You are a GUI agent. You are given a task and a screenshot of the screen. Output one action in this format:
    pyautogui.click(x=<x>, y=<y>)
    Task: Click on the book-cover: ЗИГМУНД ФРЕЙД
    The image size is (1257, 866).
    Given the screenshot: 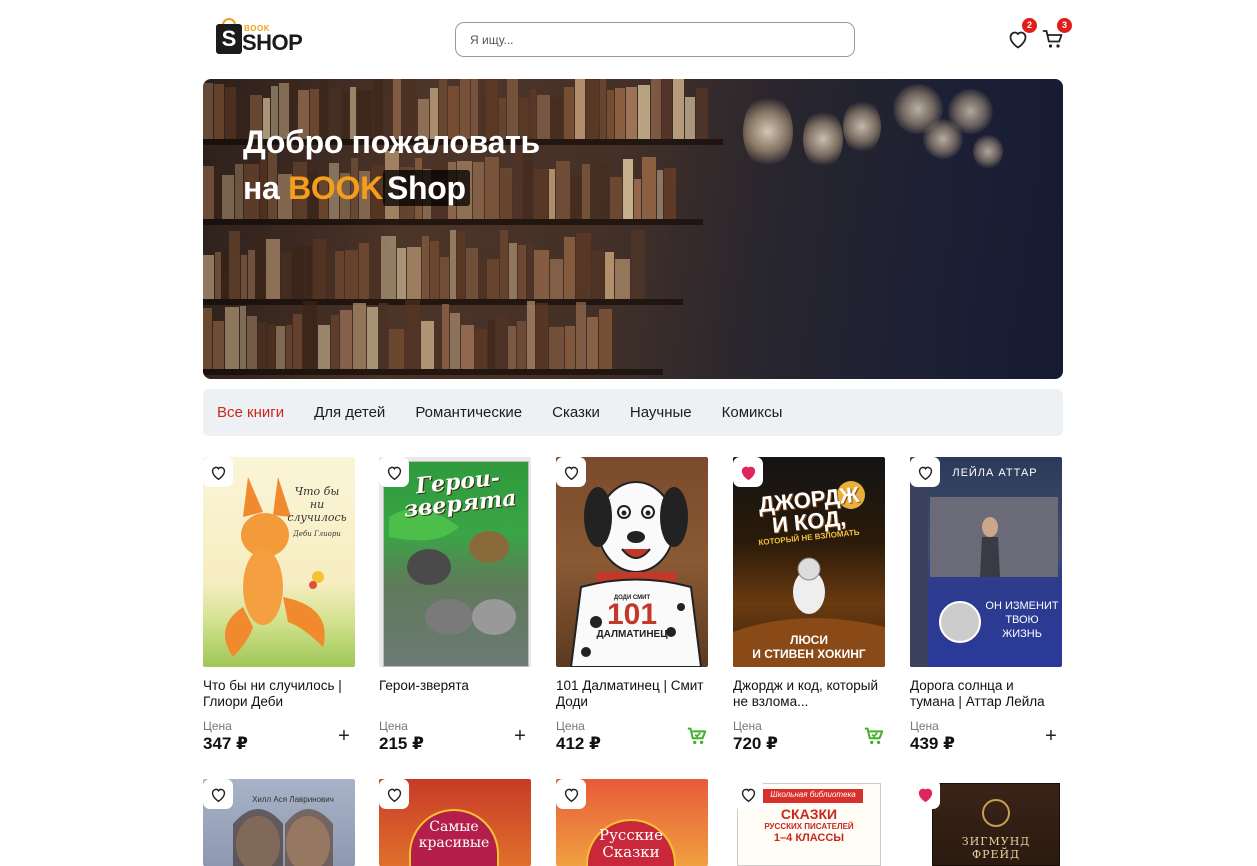 What is the action you would take?
    pyautogui.click(x=986, y=822)
    